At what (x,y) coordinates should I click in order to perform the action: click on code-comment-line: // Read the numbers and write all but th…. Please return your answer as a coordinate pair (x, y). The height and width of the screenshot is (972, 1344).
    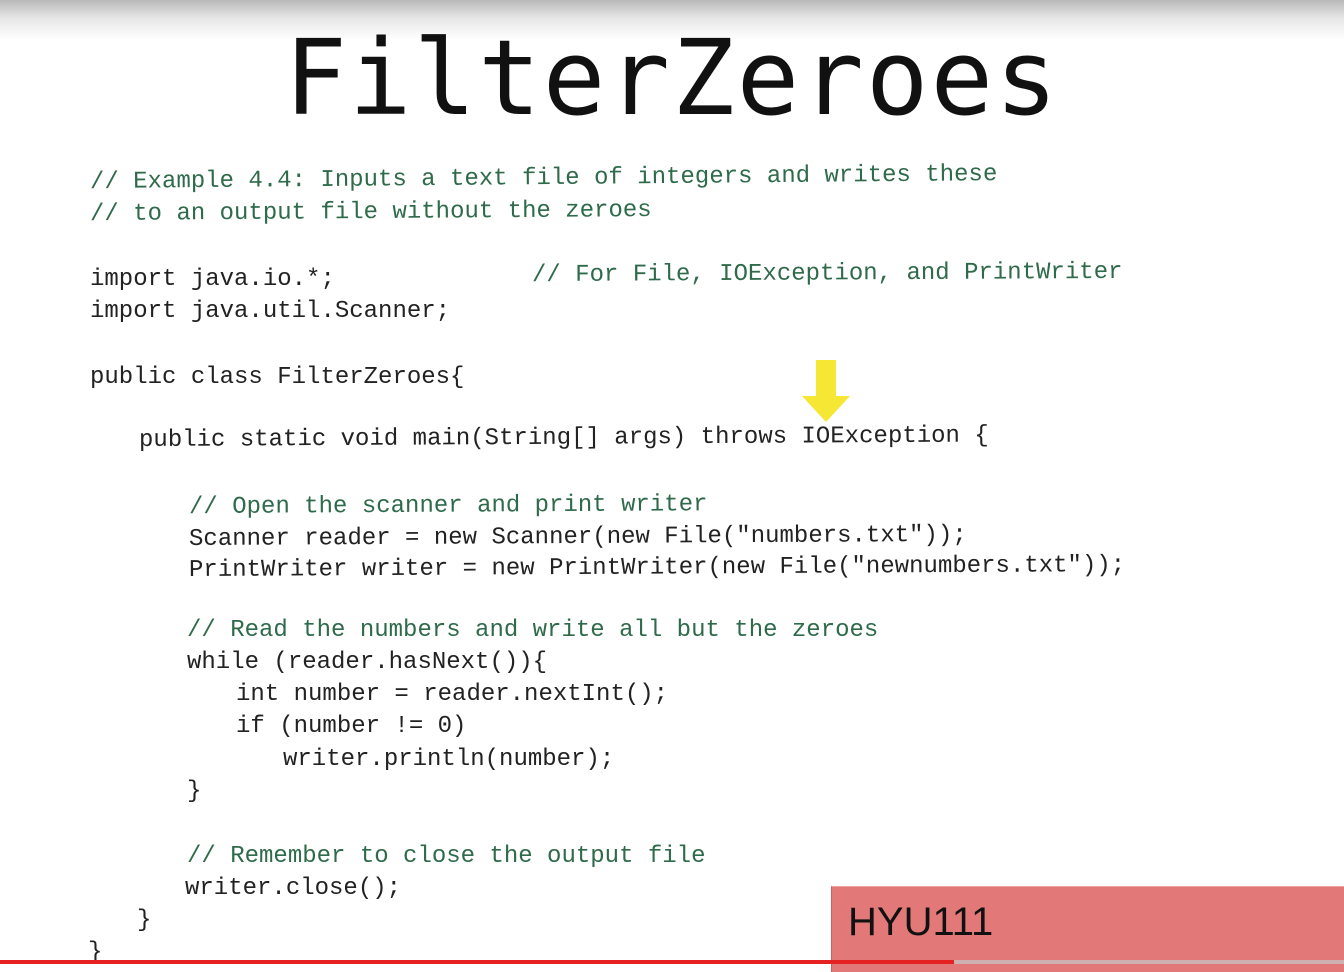
    Looking at the image, I should click on (533, 630).